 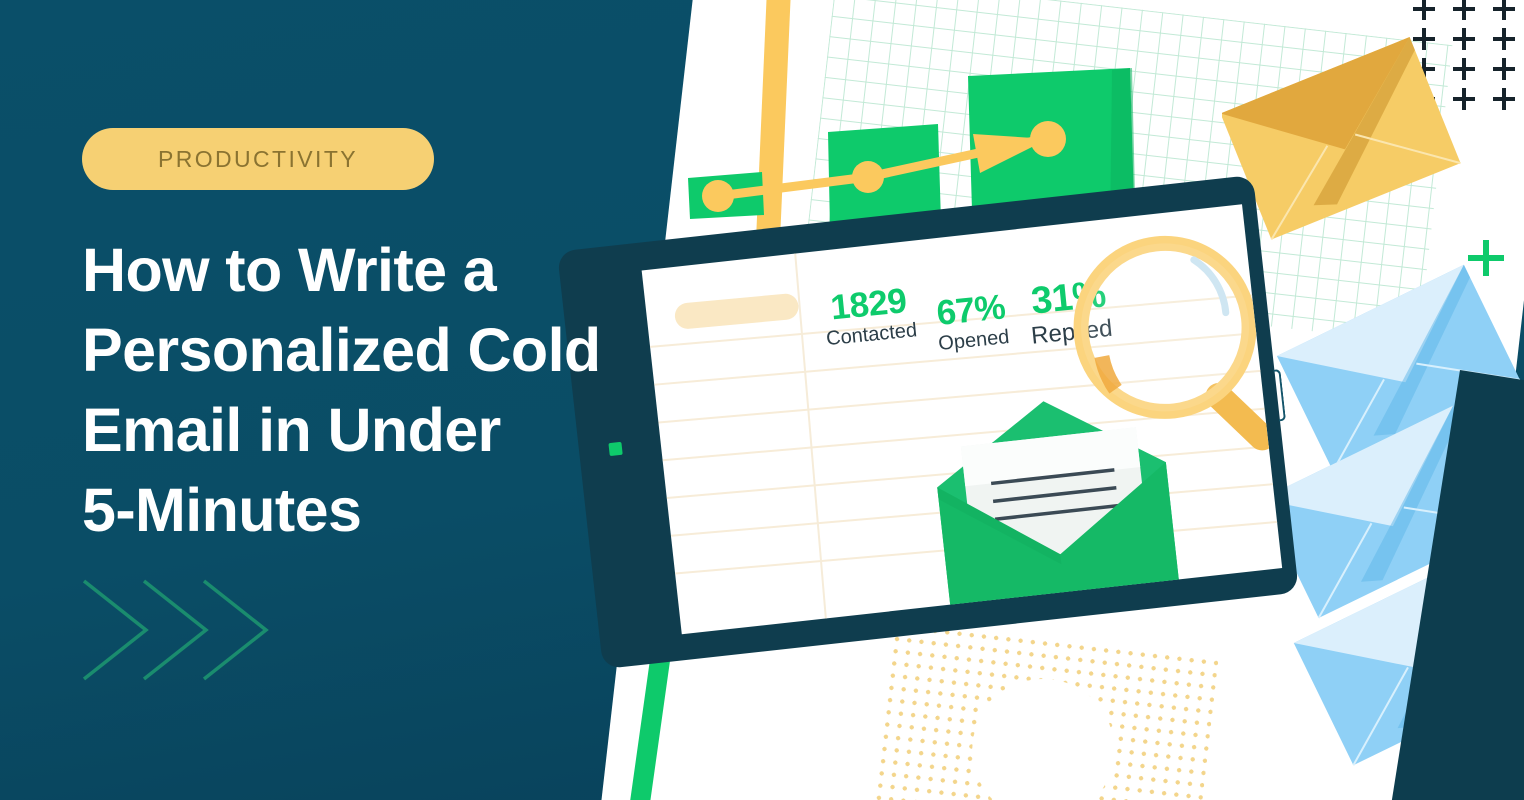 I want to click on category-badge-label: PRODUCTIVITY, so click(x=258, y=158).